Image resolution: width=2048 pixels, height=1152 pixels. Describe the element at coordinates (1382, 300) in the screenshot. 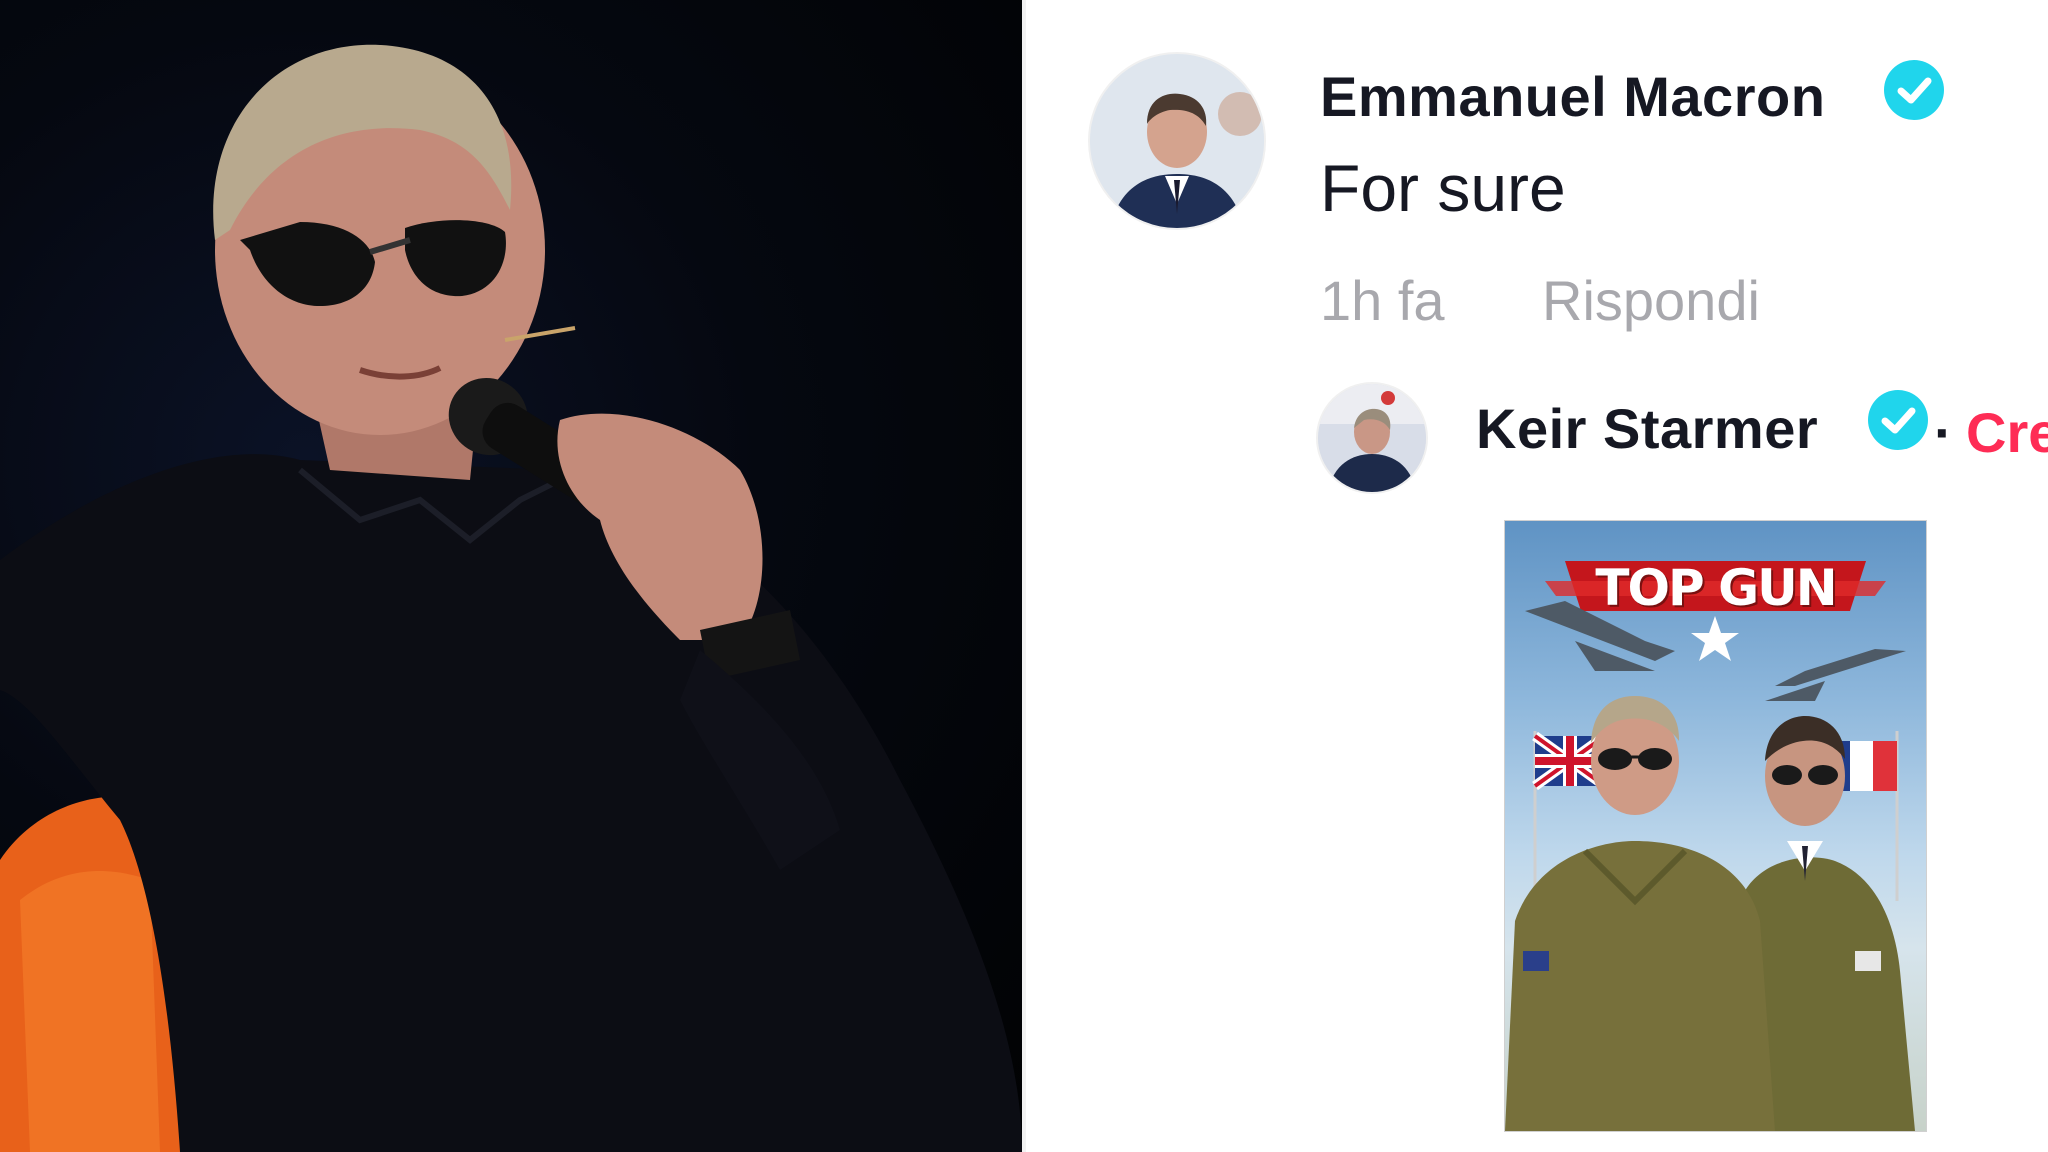

I see `comment-timestamp: 1h fa` at that location.